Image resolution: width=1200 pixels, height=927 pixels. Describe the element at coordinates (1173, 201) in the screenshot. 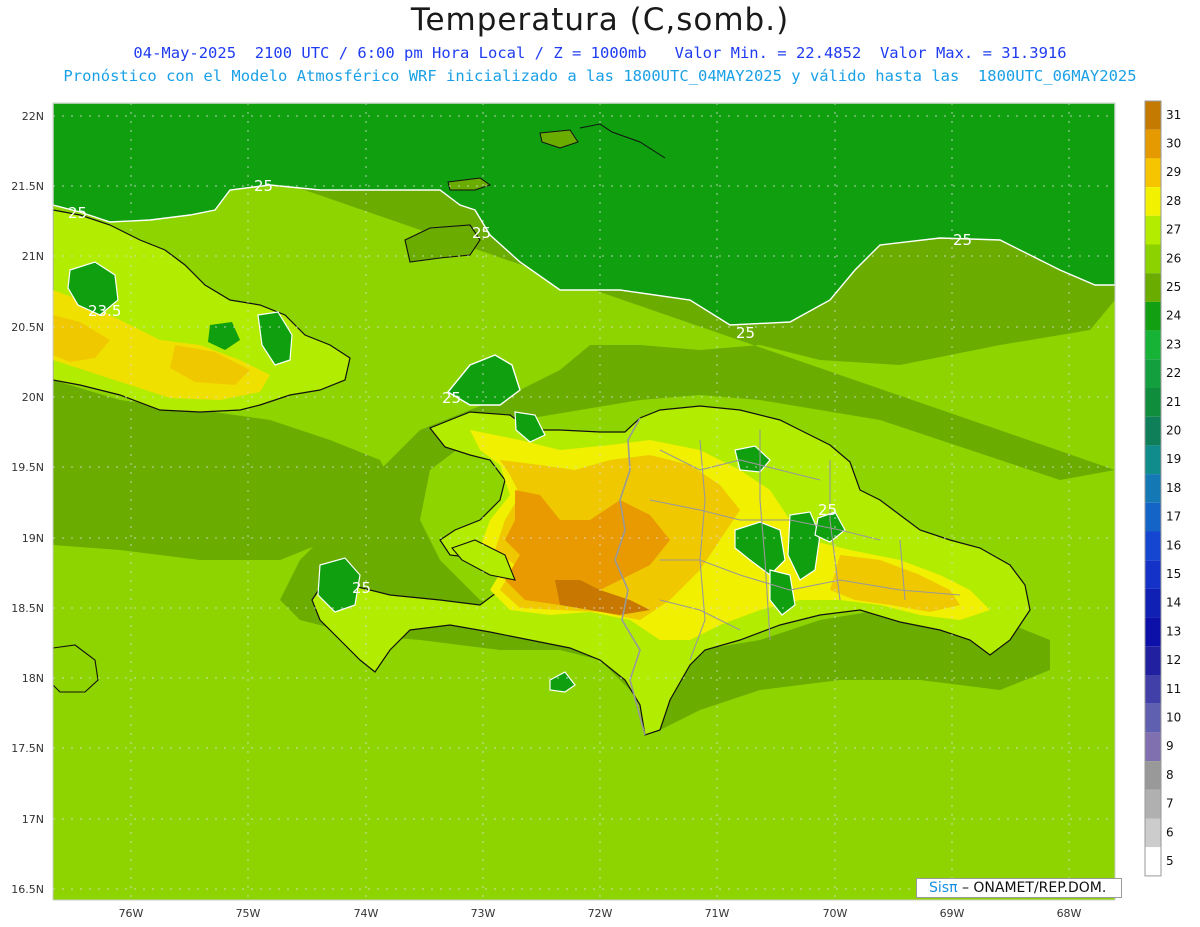

I see `colorbar-label: 28` at that location.